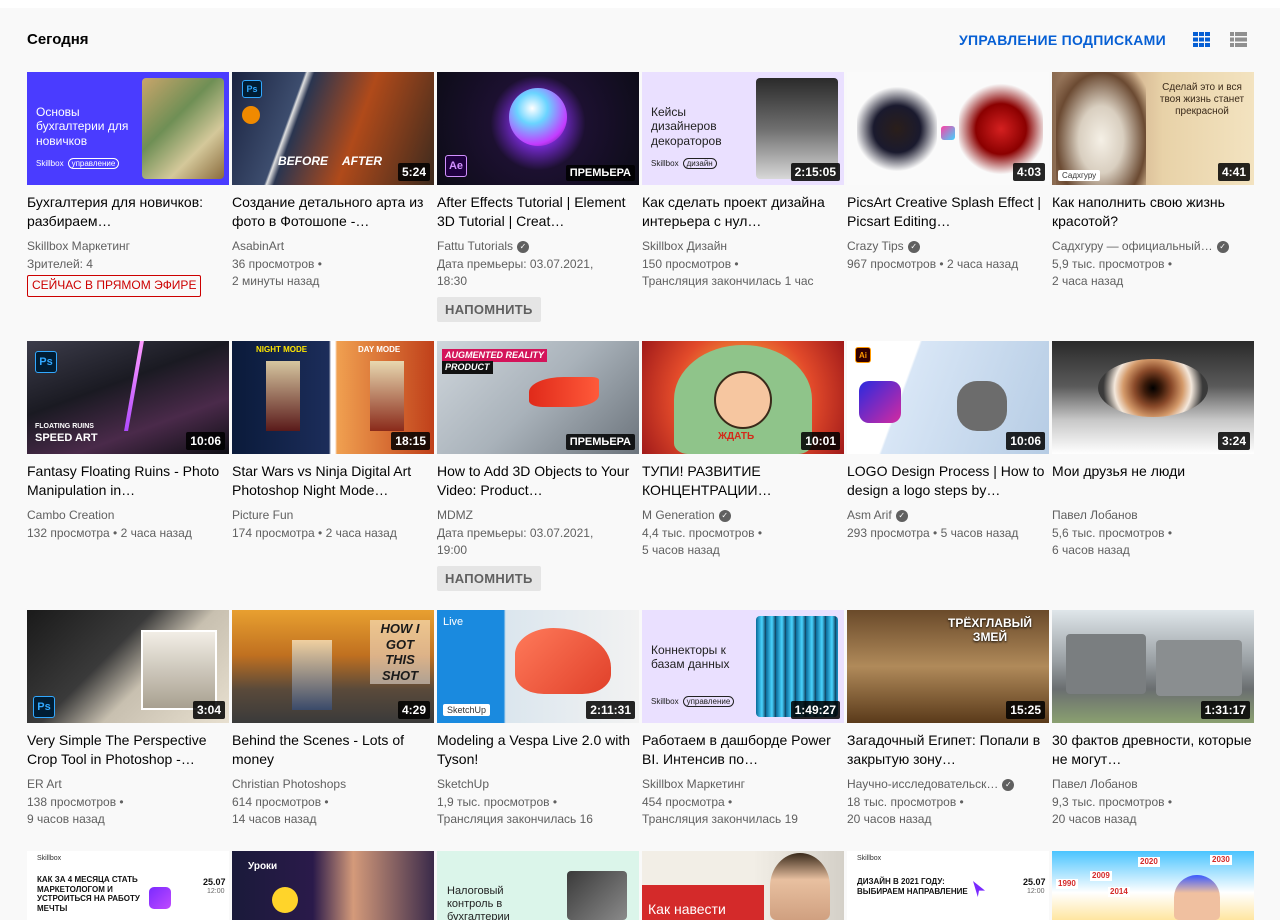 Image resolution: width=1280 pixels, height=920 pixels. Describe the element at coordinates (333, 516) in the screenshot. I see `channel-name: Picture Fun` at that location.